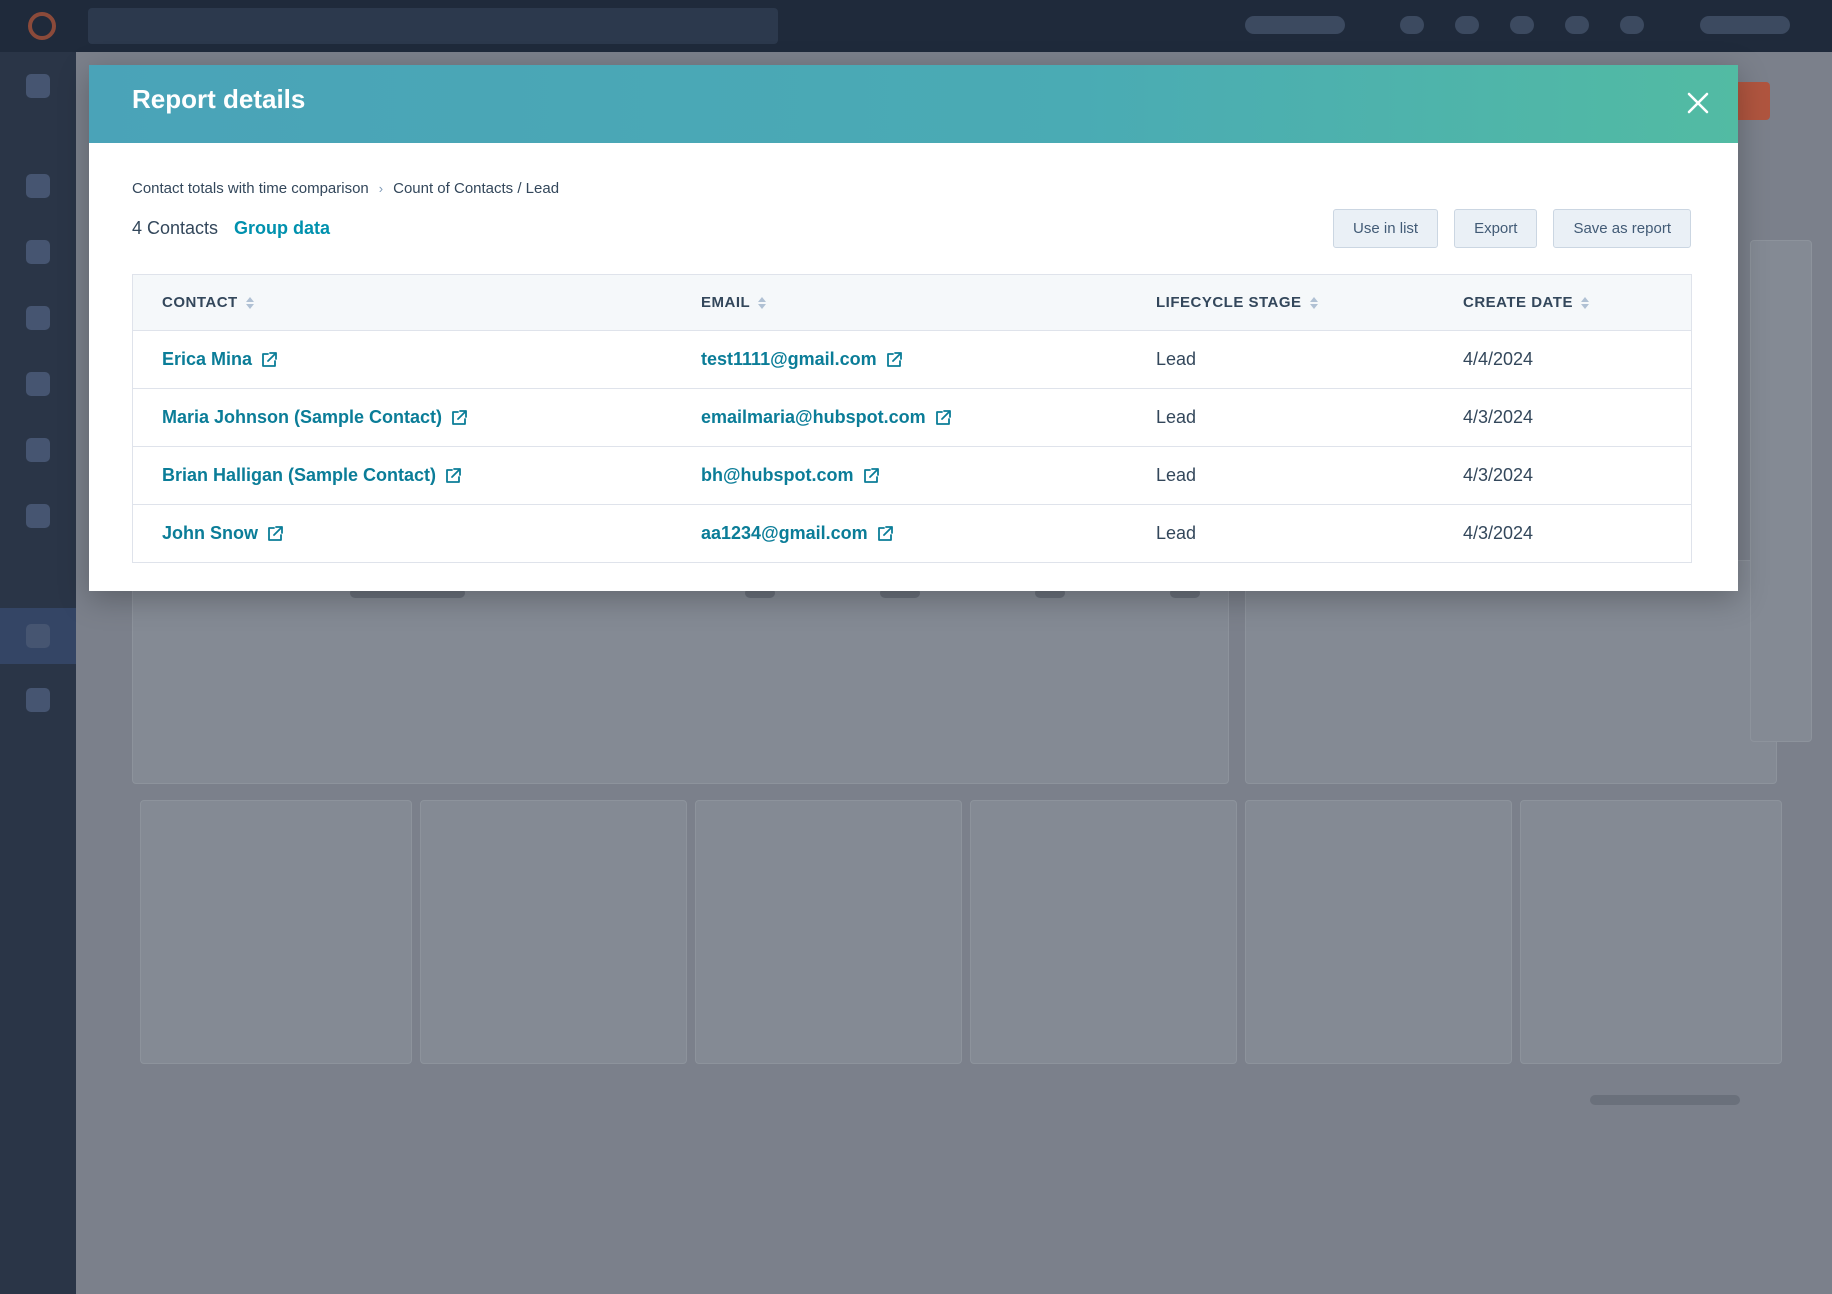 This screenshot has width=1832, height=1294. I want to click on column-label: CONTACT, so click(200, 302).